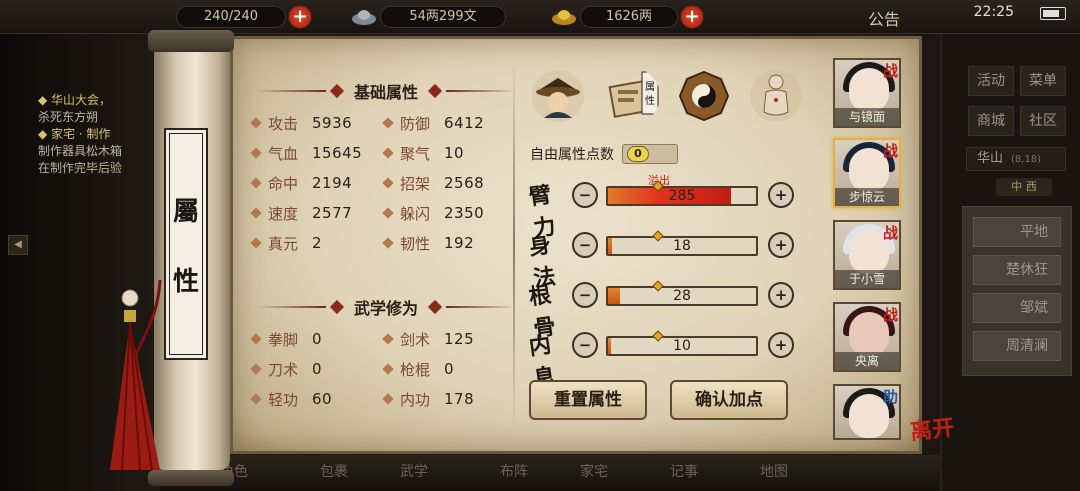  What do you see at coordinates (300, 17) in the screenshot?
I see `stamina-add-button: +` at bounding box center [300, 17].